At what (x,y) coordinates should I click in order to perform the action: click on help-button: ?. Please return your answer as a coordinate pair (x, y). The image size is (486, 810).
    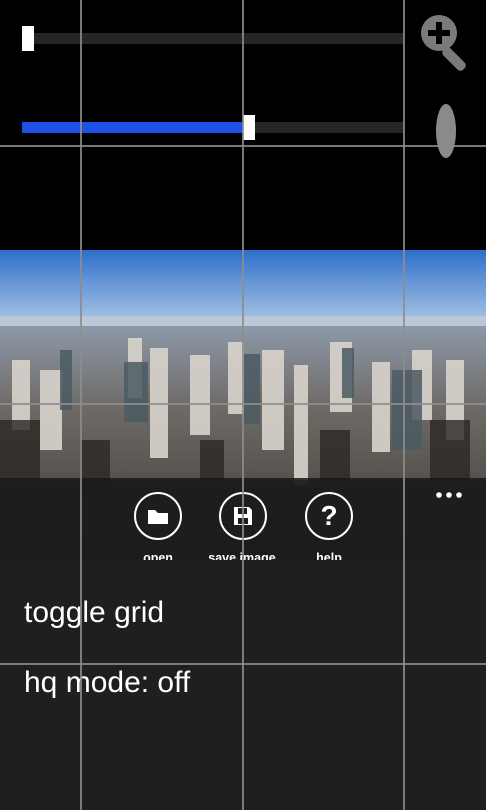
    Looking at the image, I should click on (329, 516).